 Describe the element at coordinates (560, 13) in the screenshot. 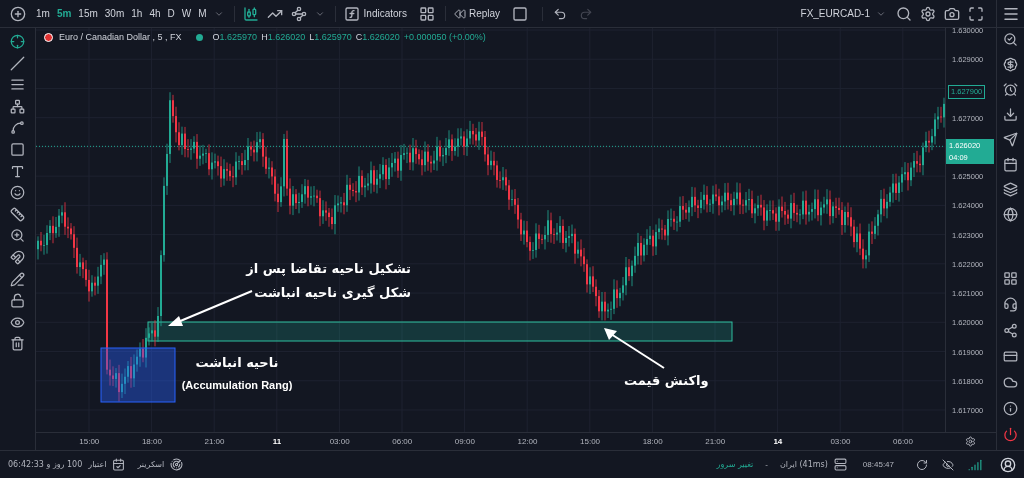

I see `undo-icon` at that location.